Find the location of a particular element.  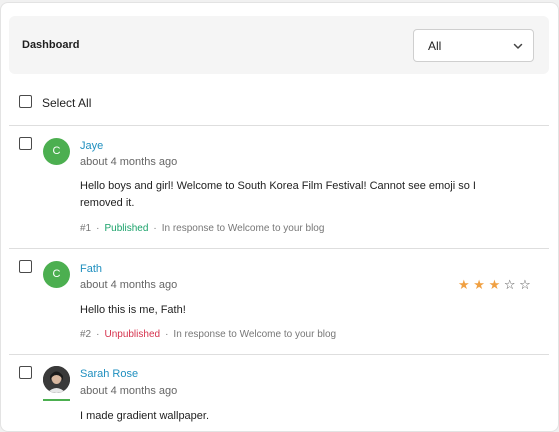

avatar is located at coordinates (56, 379).